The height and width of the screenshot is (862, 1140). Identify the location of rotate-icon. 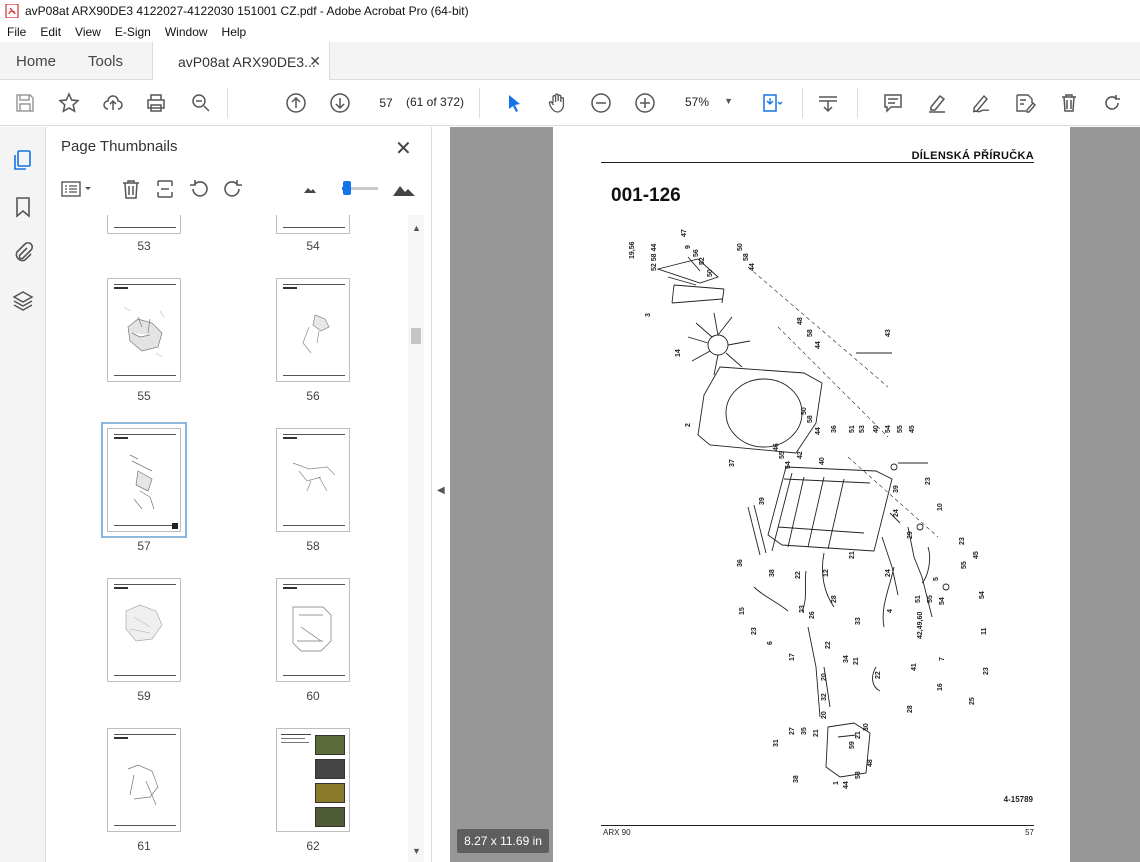
(1112, 103).